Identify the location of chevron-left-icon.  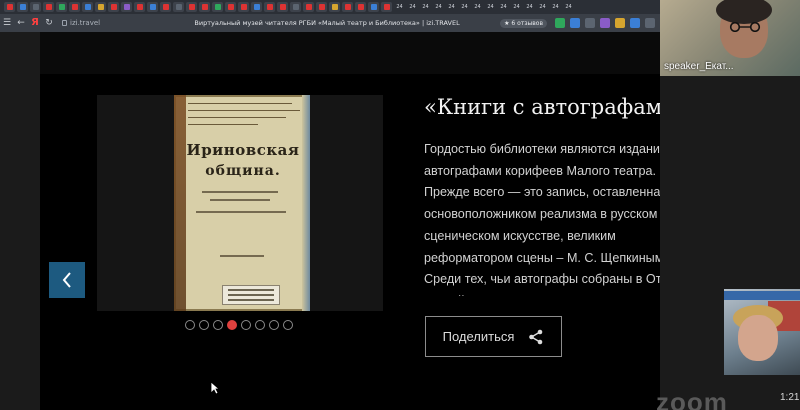
(66, 280).